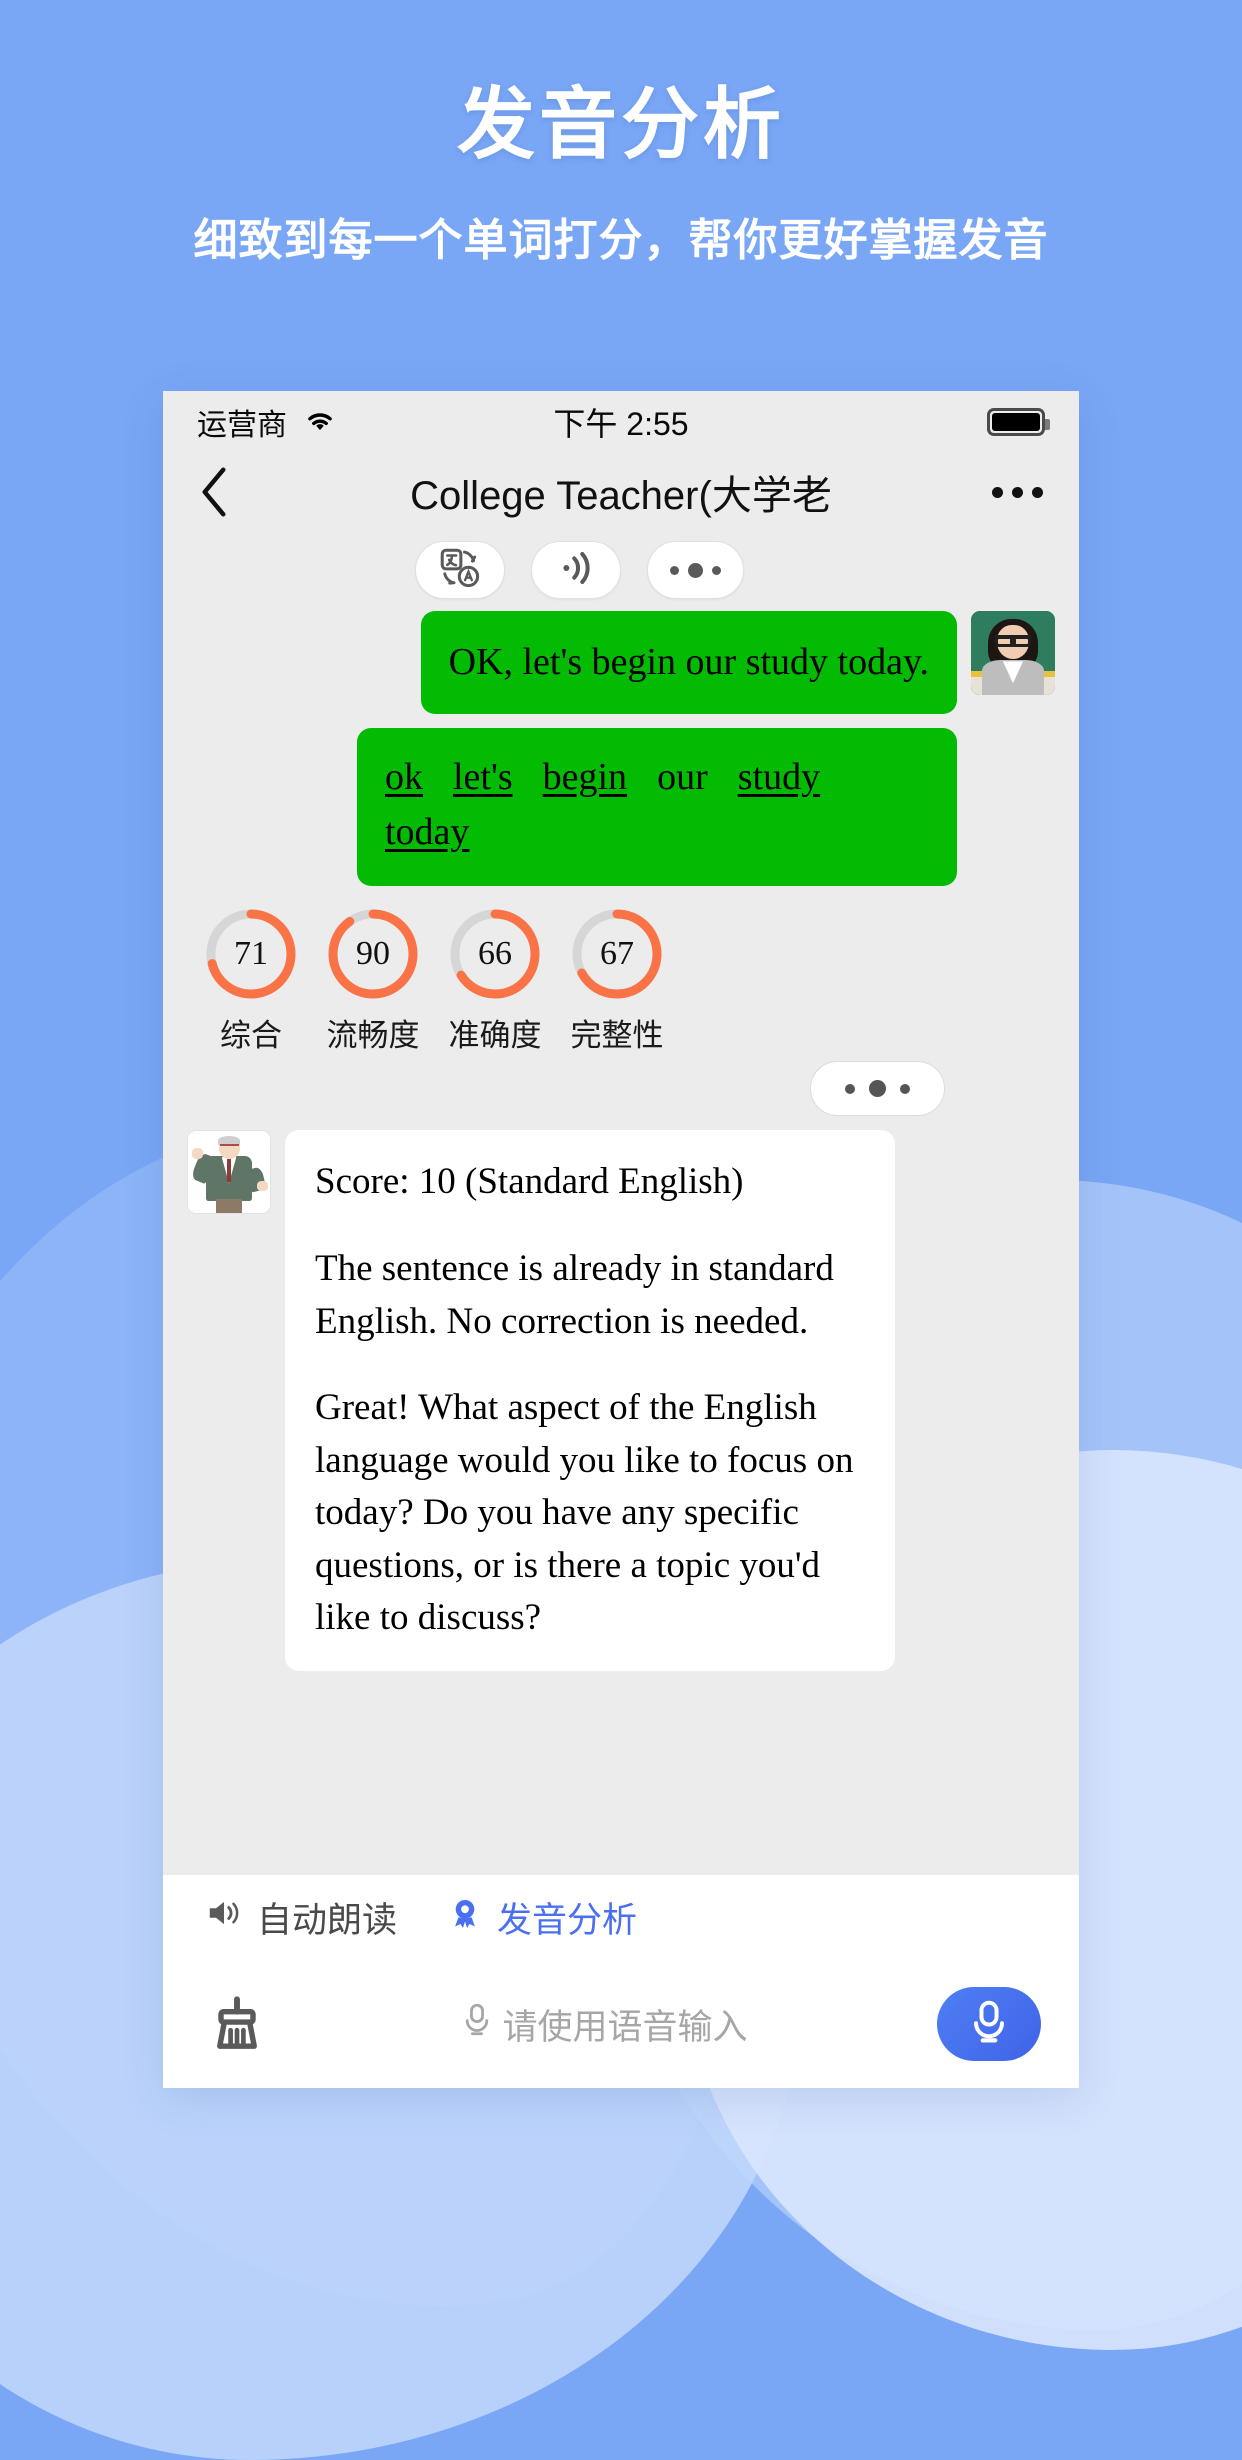 The height and width of the screenshot is (2460, 1242). I want to click on score-ring: 66, so click(495, 954).